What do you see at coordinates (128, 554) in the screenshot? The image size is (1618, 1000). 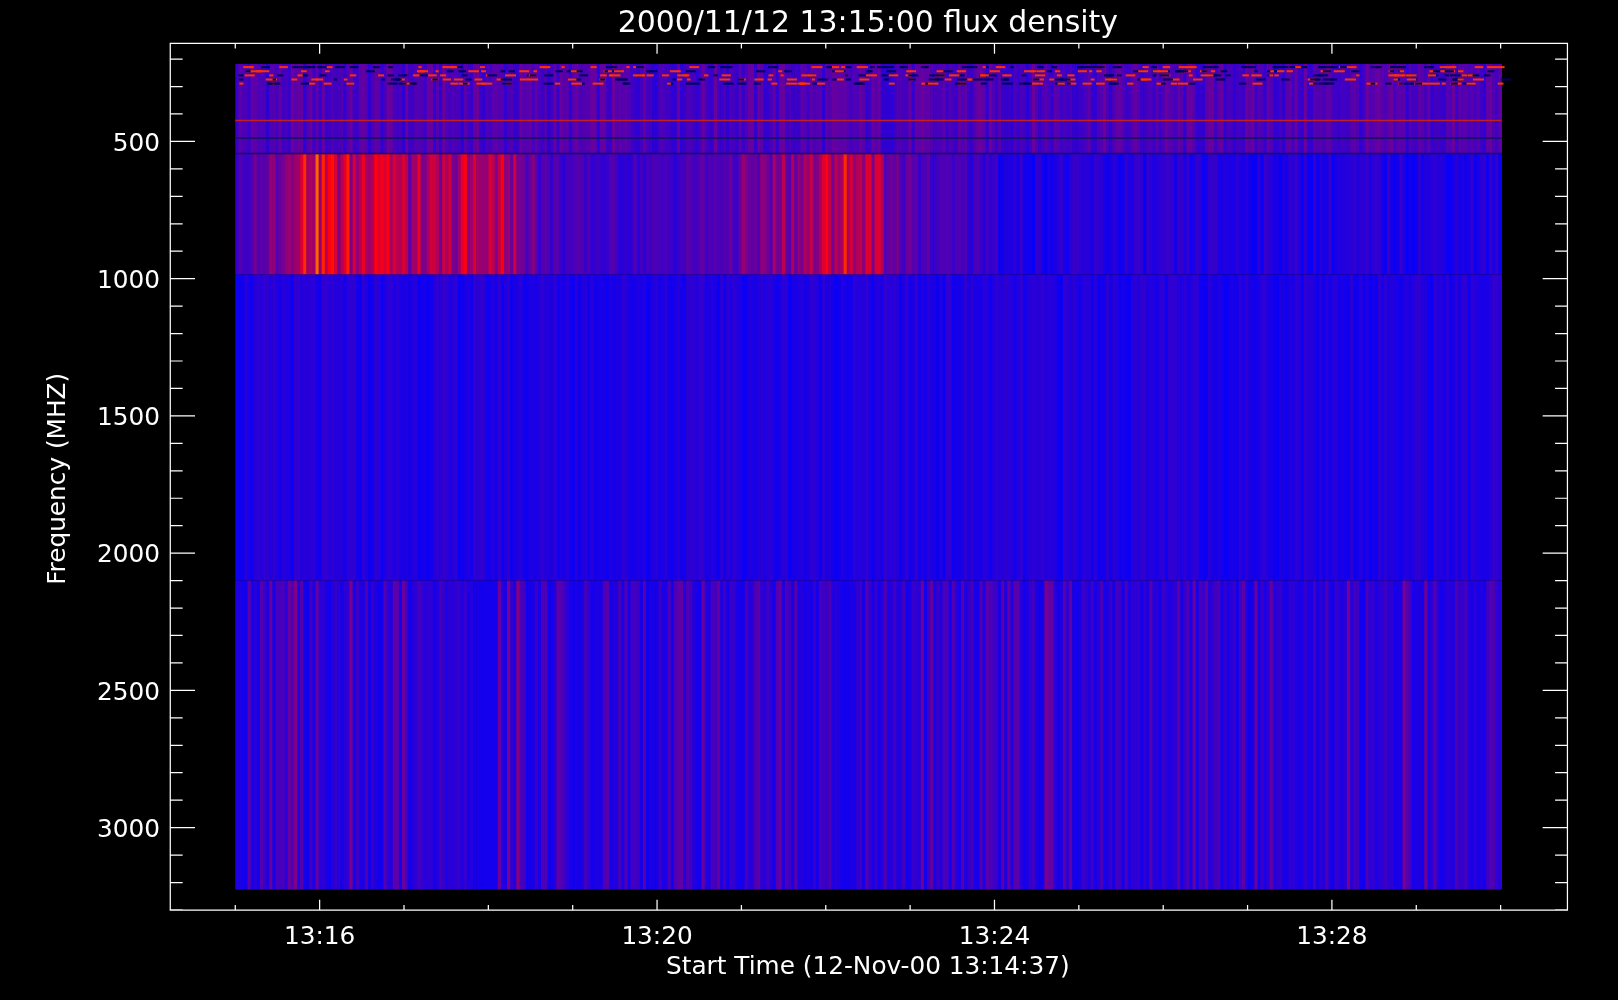 I see `axis-tick-label: 2000` at bounding box center [128, 554].